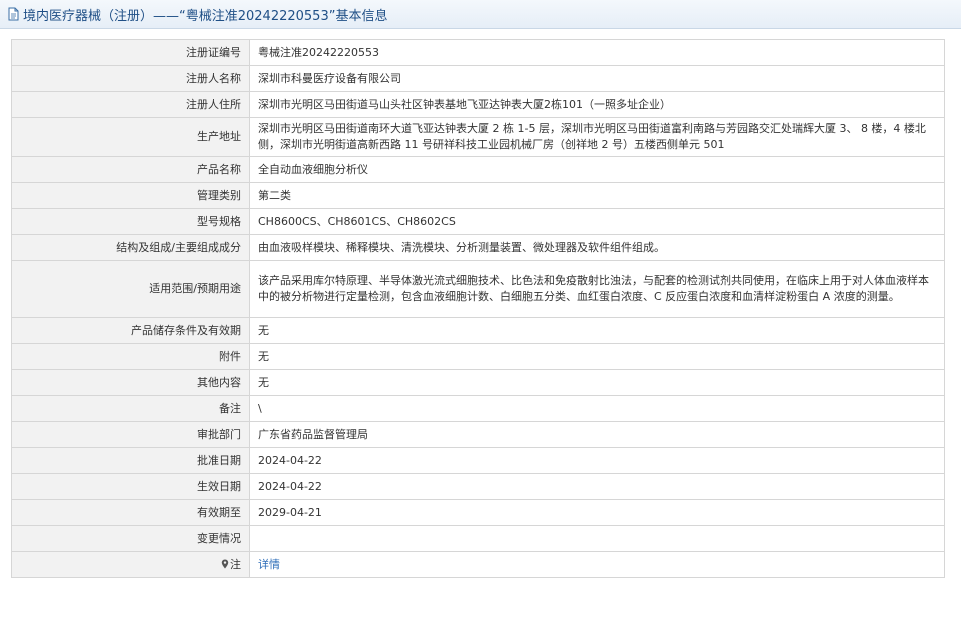  I want to click on row-value: 深圳市科曼医疗设备有限公司, so click(597, 78).